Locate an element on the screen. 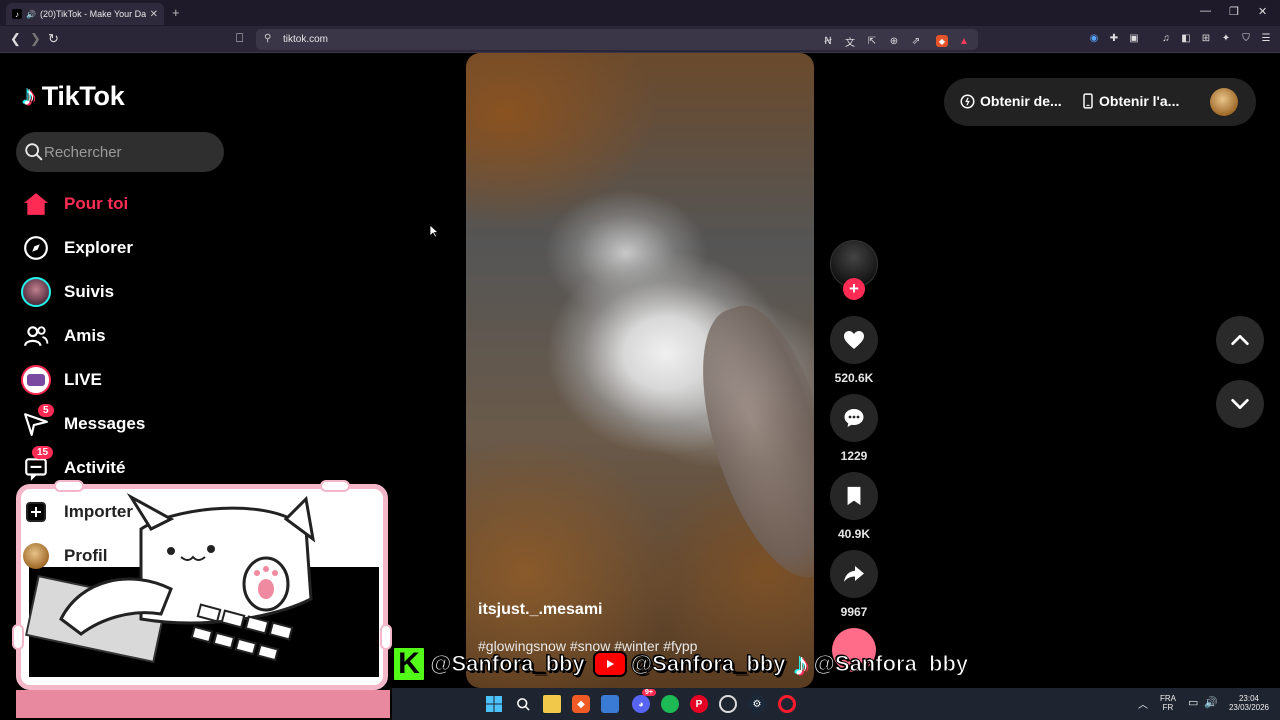 The image size is (1280, 720). brave-rewards-icon: ▲ is located at coordinates (964, 41).